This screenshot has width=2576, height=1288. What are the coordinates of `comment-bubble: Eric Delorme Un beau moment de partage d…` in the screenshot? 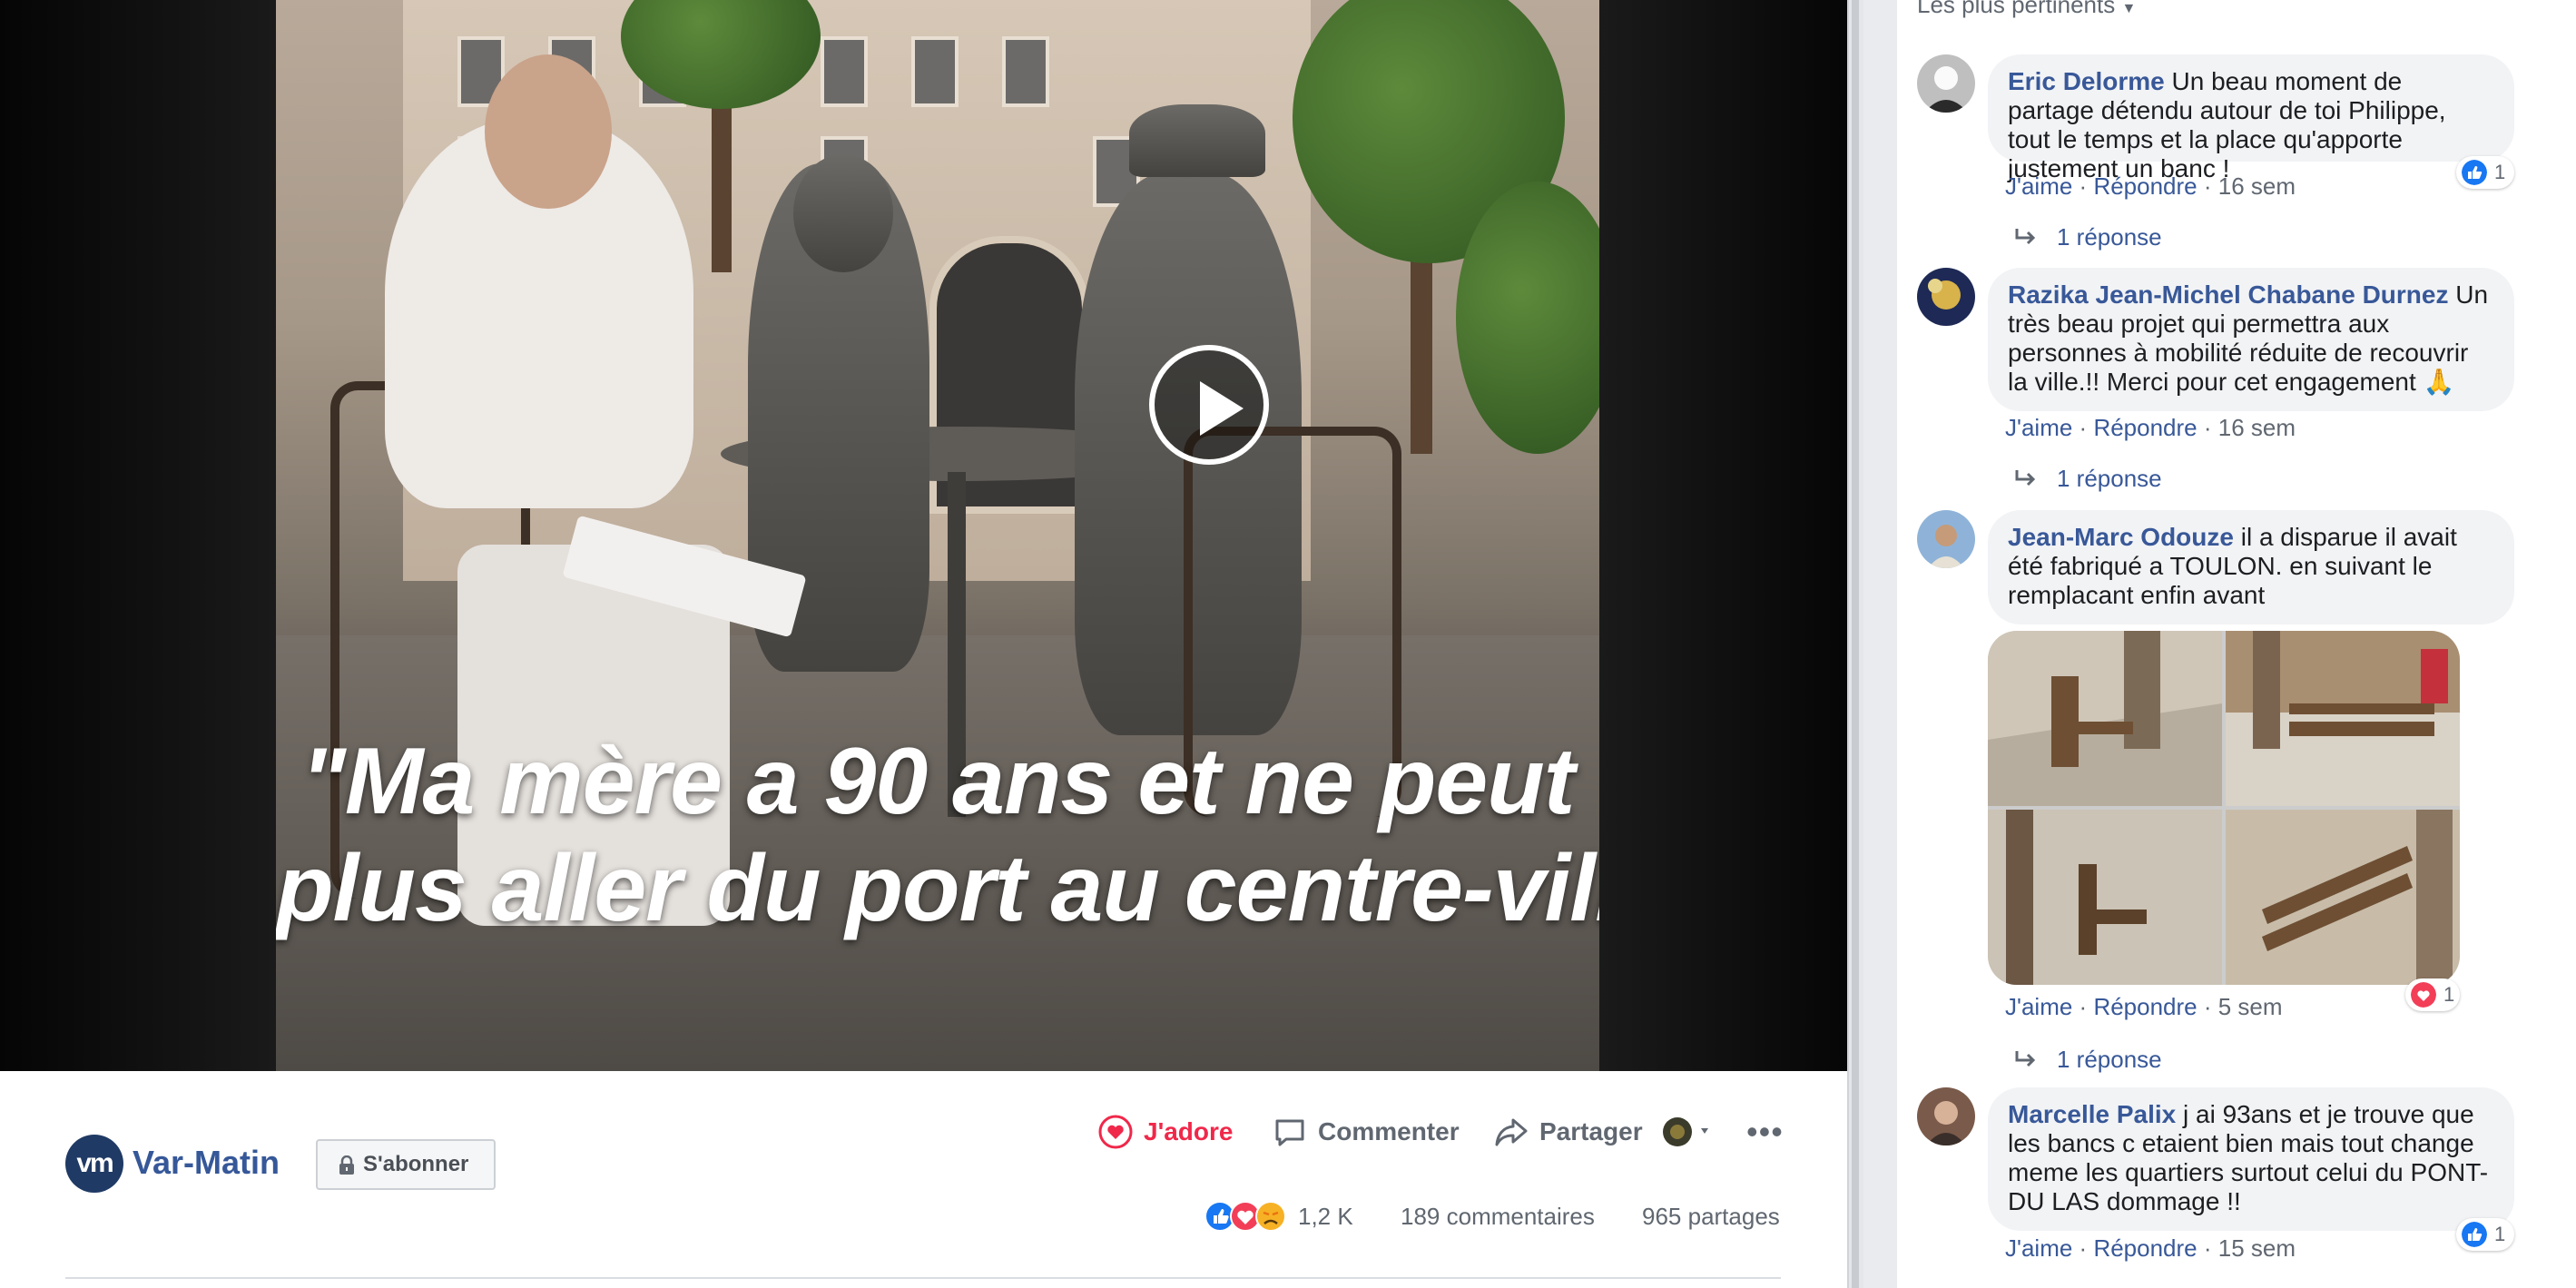 It's located at (2251, 118).